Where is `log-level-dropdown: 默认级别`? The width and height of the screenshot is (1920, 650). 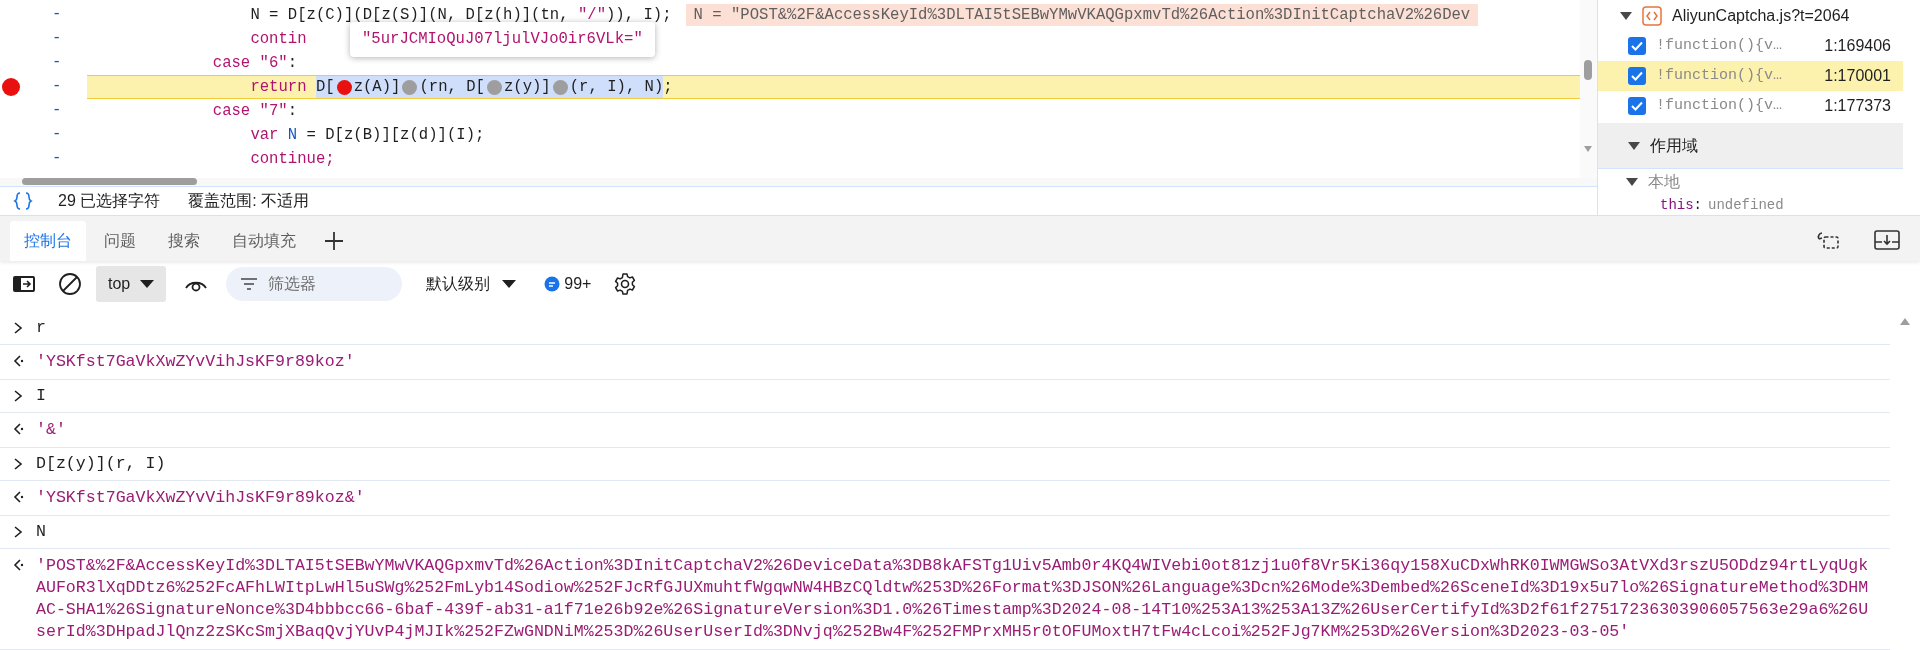
log-level-dropdown: 默认级别 is located at coordinates (471, 283).